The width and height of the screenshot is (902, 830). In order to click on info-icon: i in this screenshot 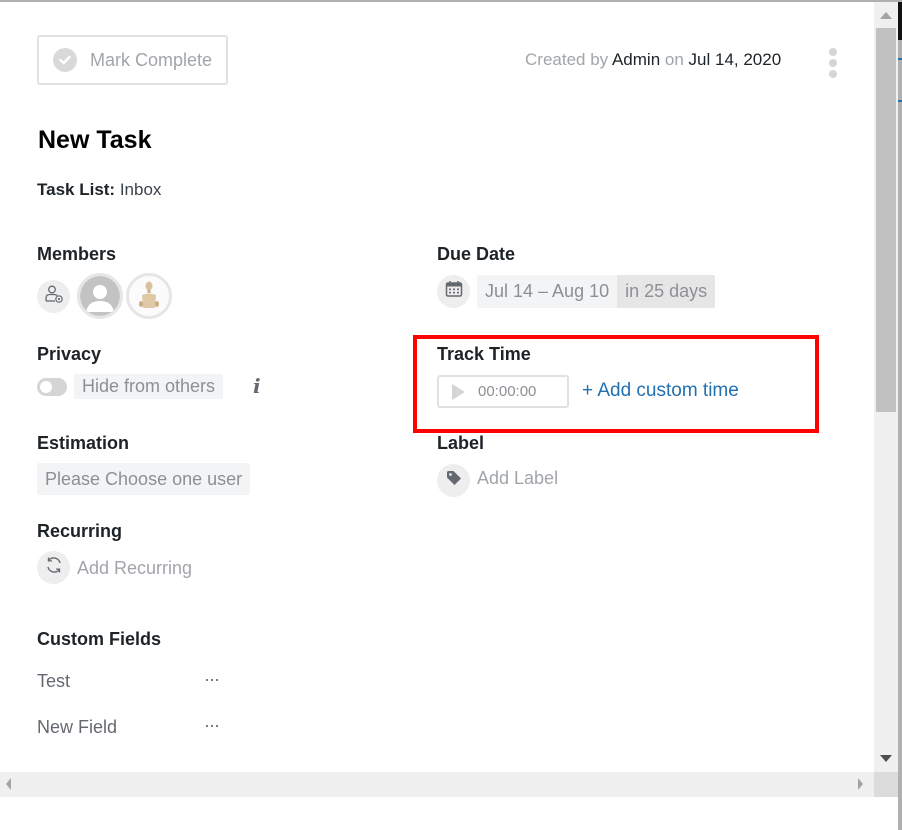, I will do `click(257, 386)`.